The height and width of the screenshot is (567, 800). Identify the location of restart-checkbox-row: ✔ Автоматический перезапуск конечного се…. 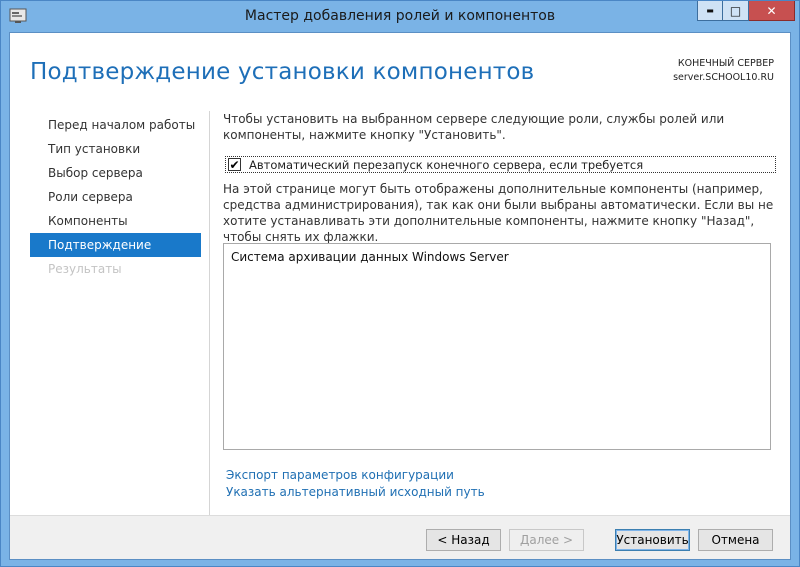
(500, 164).